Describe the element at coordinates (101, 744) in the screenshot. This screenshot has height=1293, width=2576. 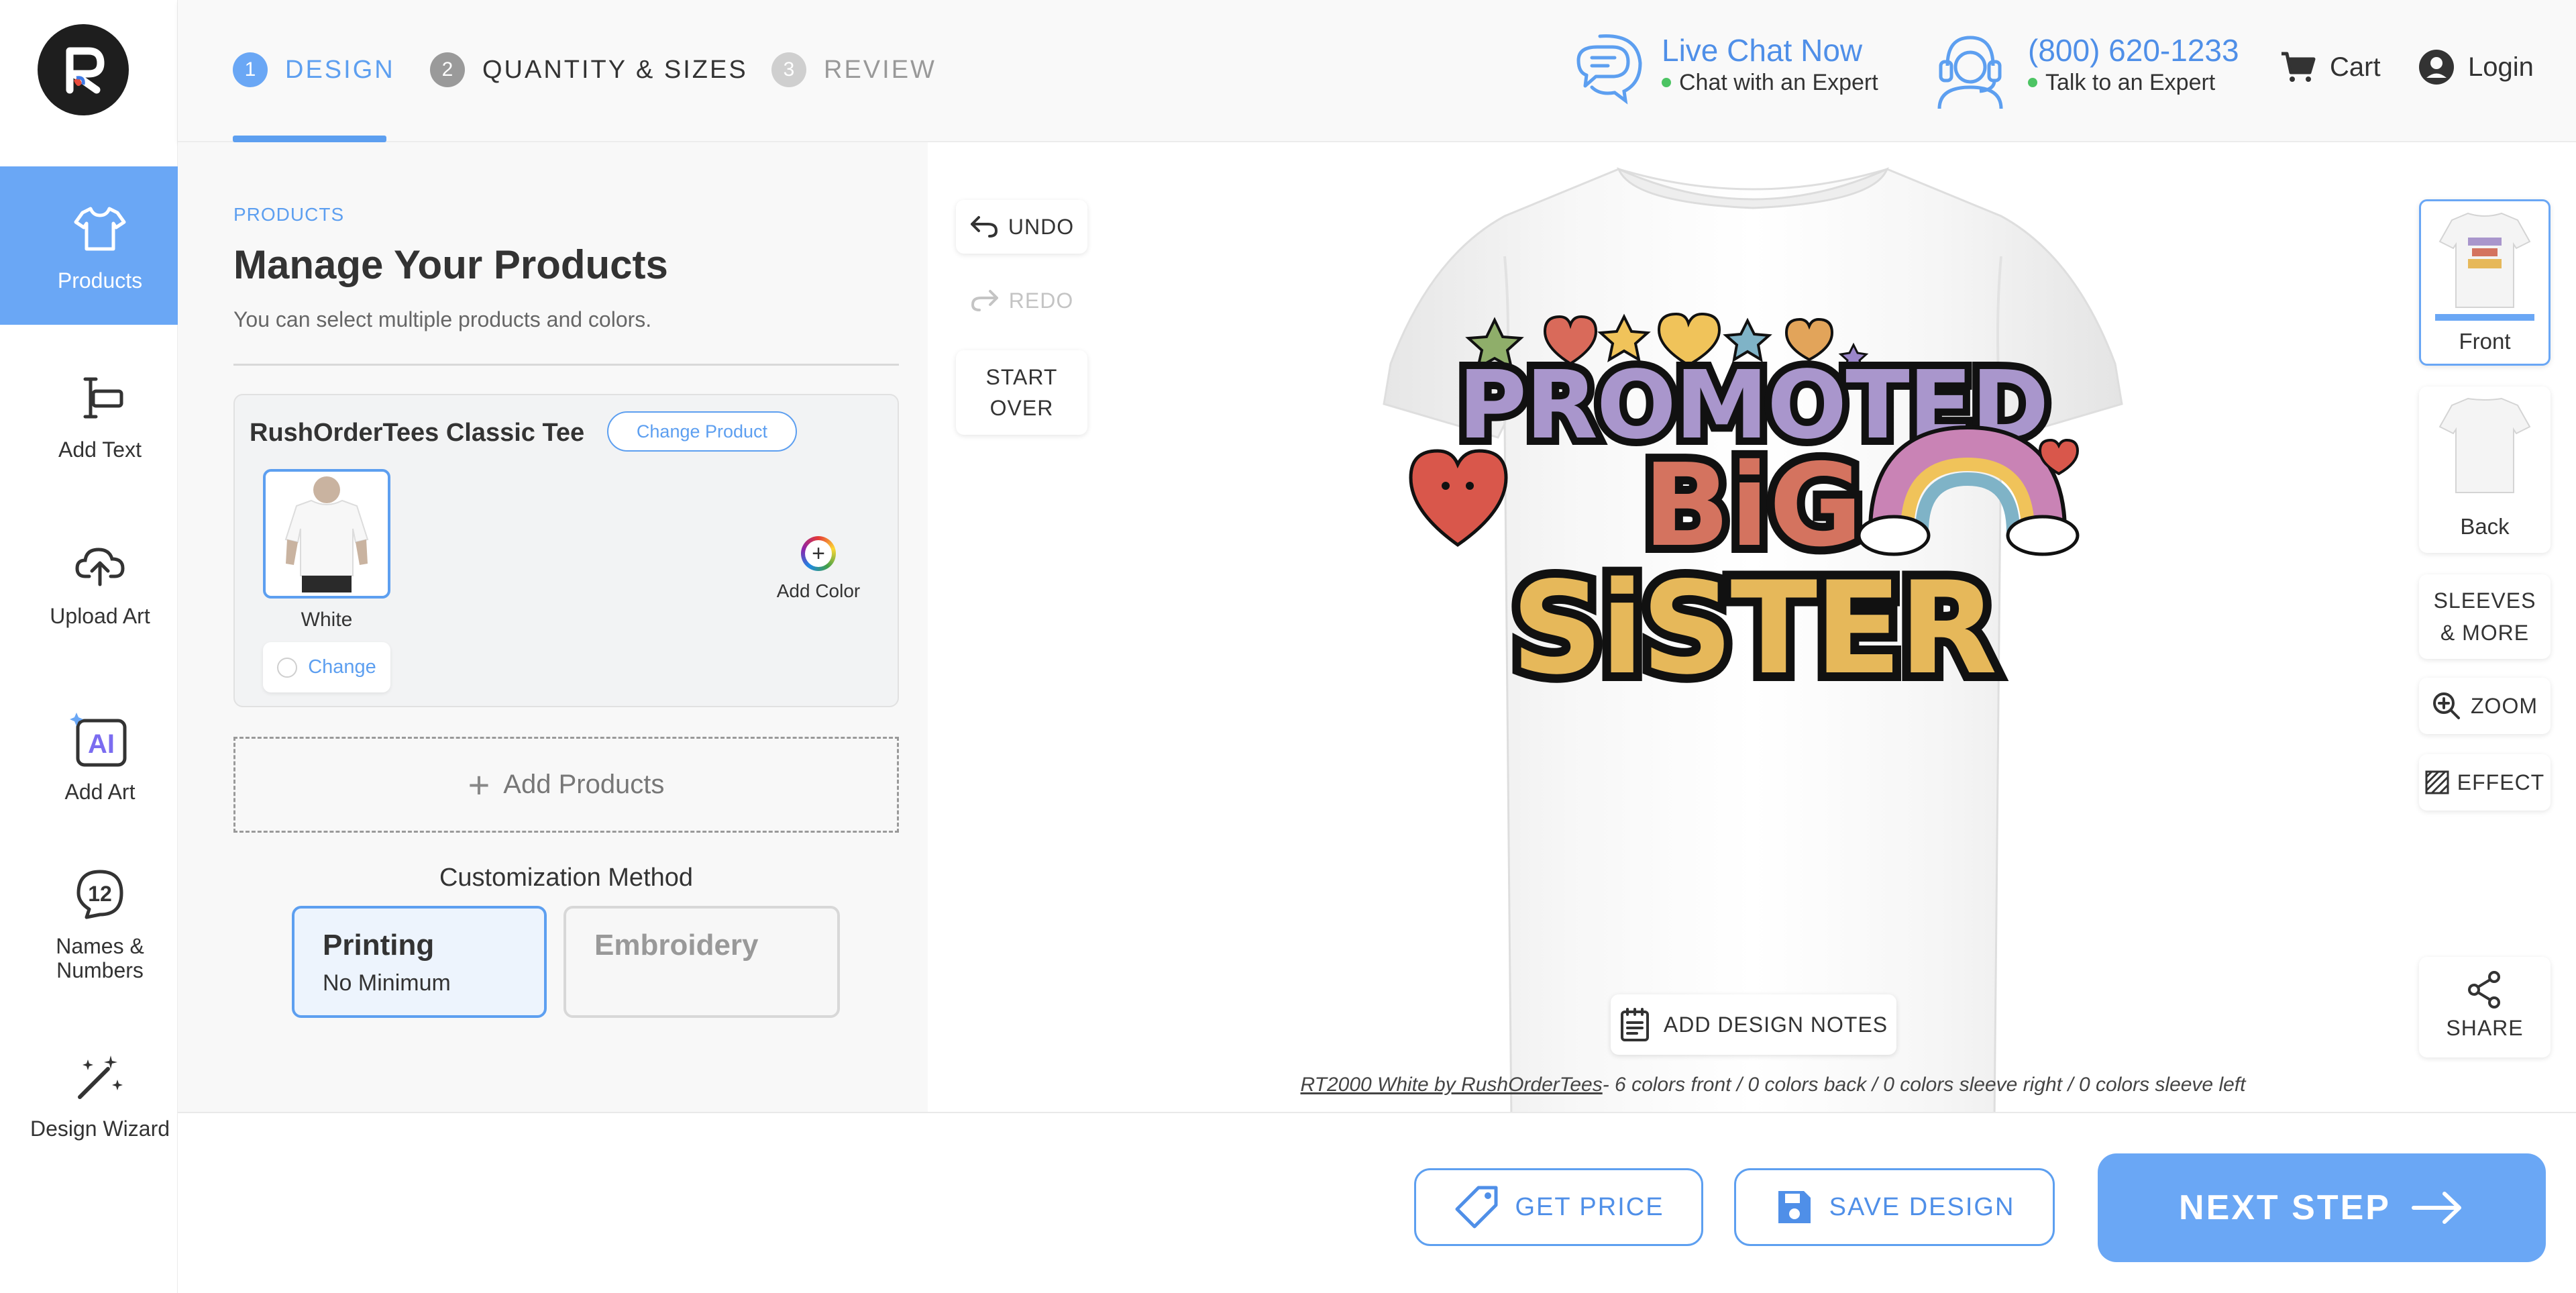
I see `svg-text: AI` at that location.